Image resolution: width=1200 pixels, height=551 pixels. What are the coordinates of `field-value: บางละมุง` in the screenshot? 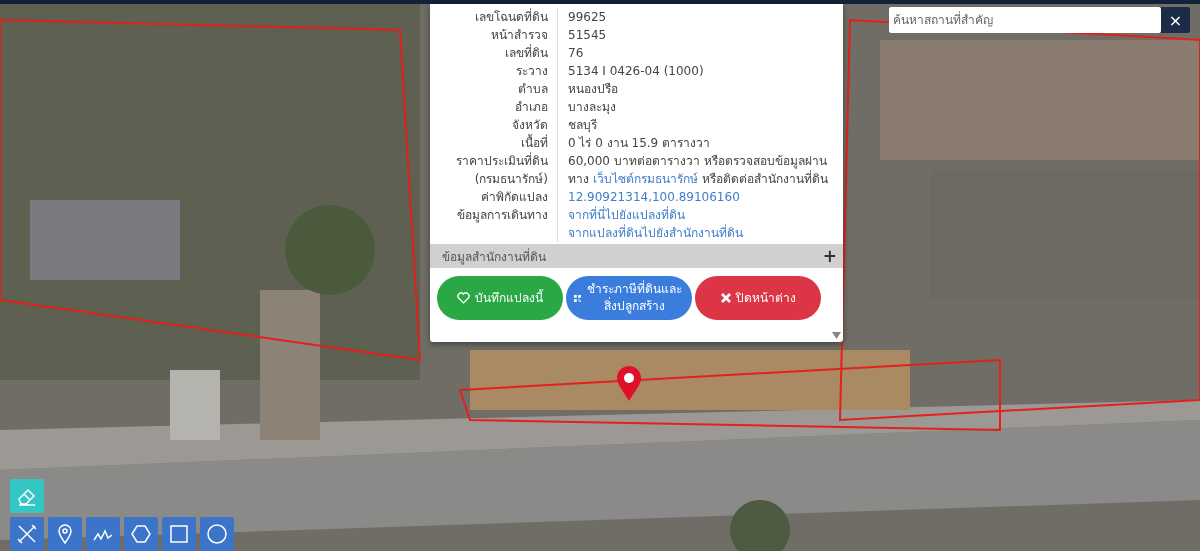 It's located at (592, 107).